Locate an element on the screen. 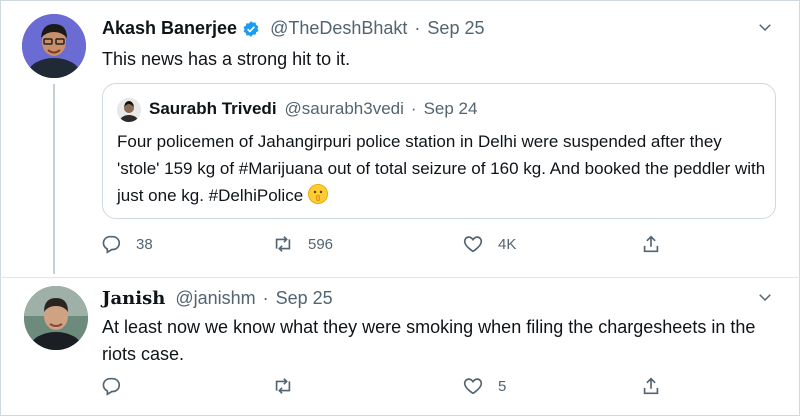 The height and width of the screenshot is (416, 800). retweet-count: 596 is located at coordinates (321, 244).